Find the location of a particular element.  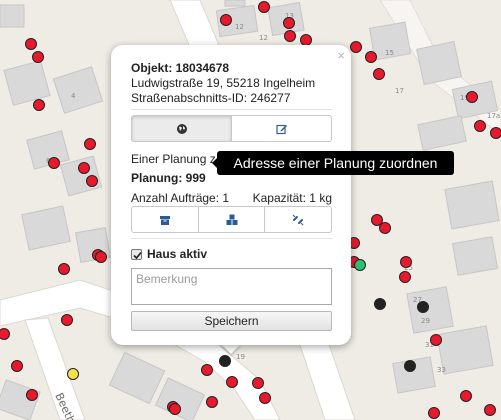

tooltip: Adresse einer Planung zuordnen is located at coordinates (335, 163).